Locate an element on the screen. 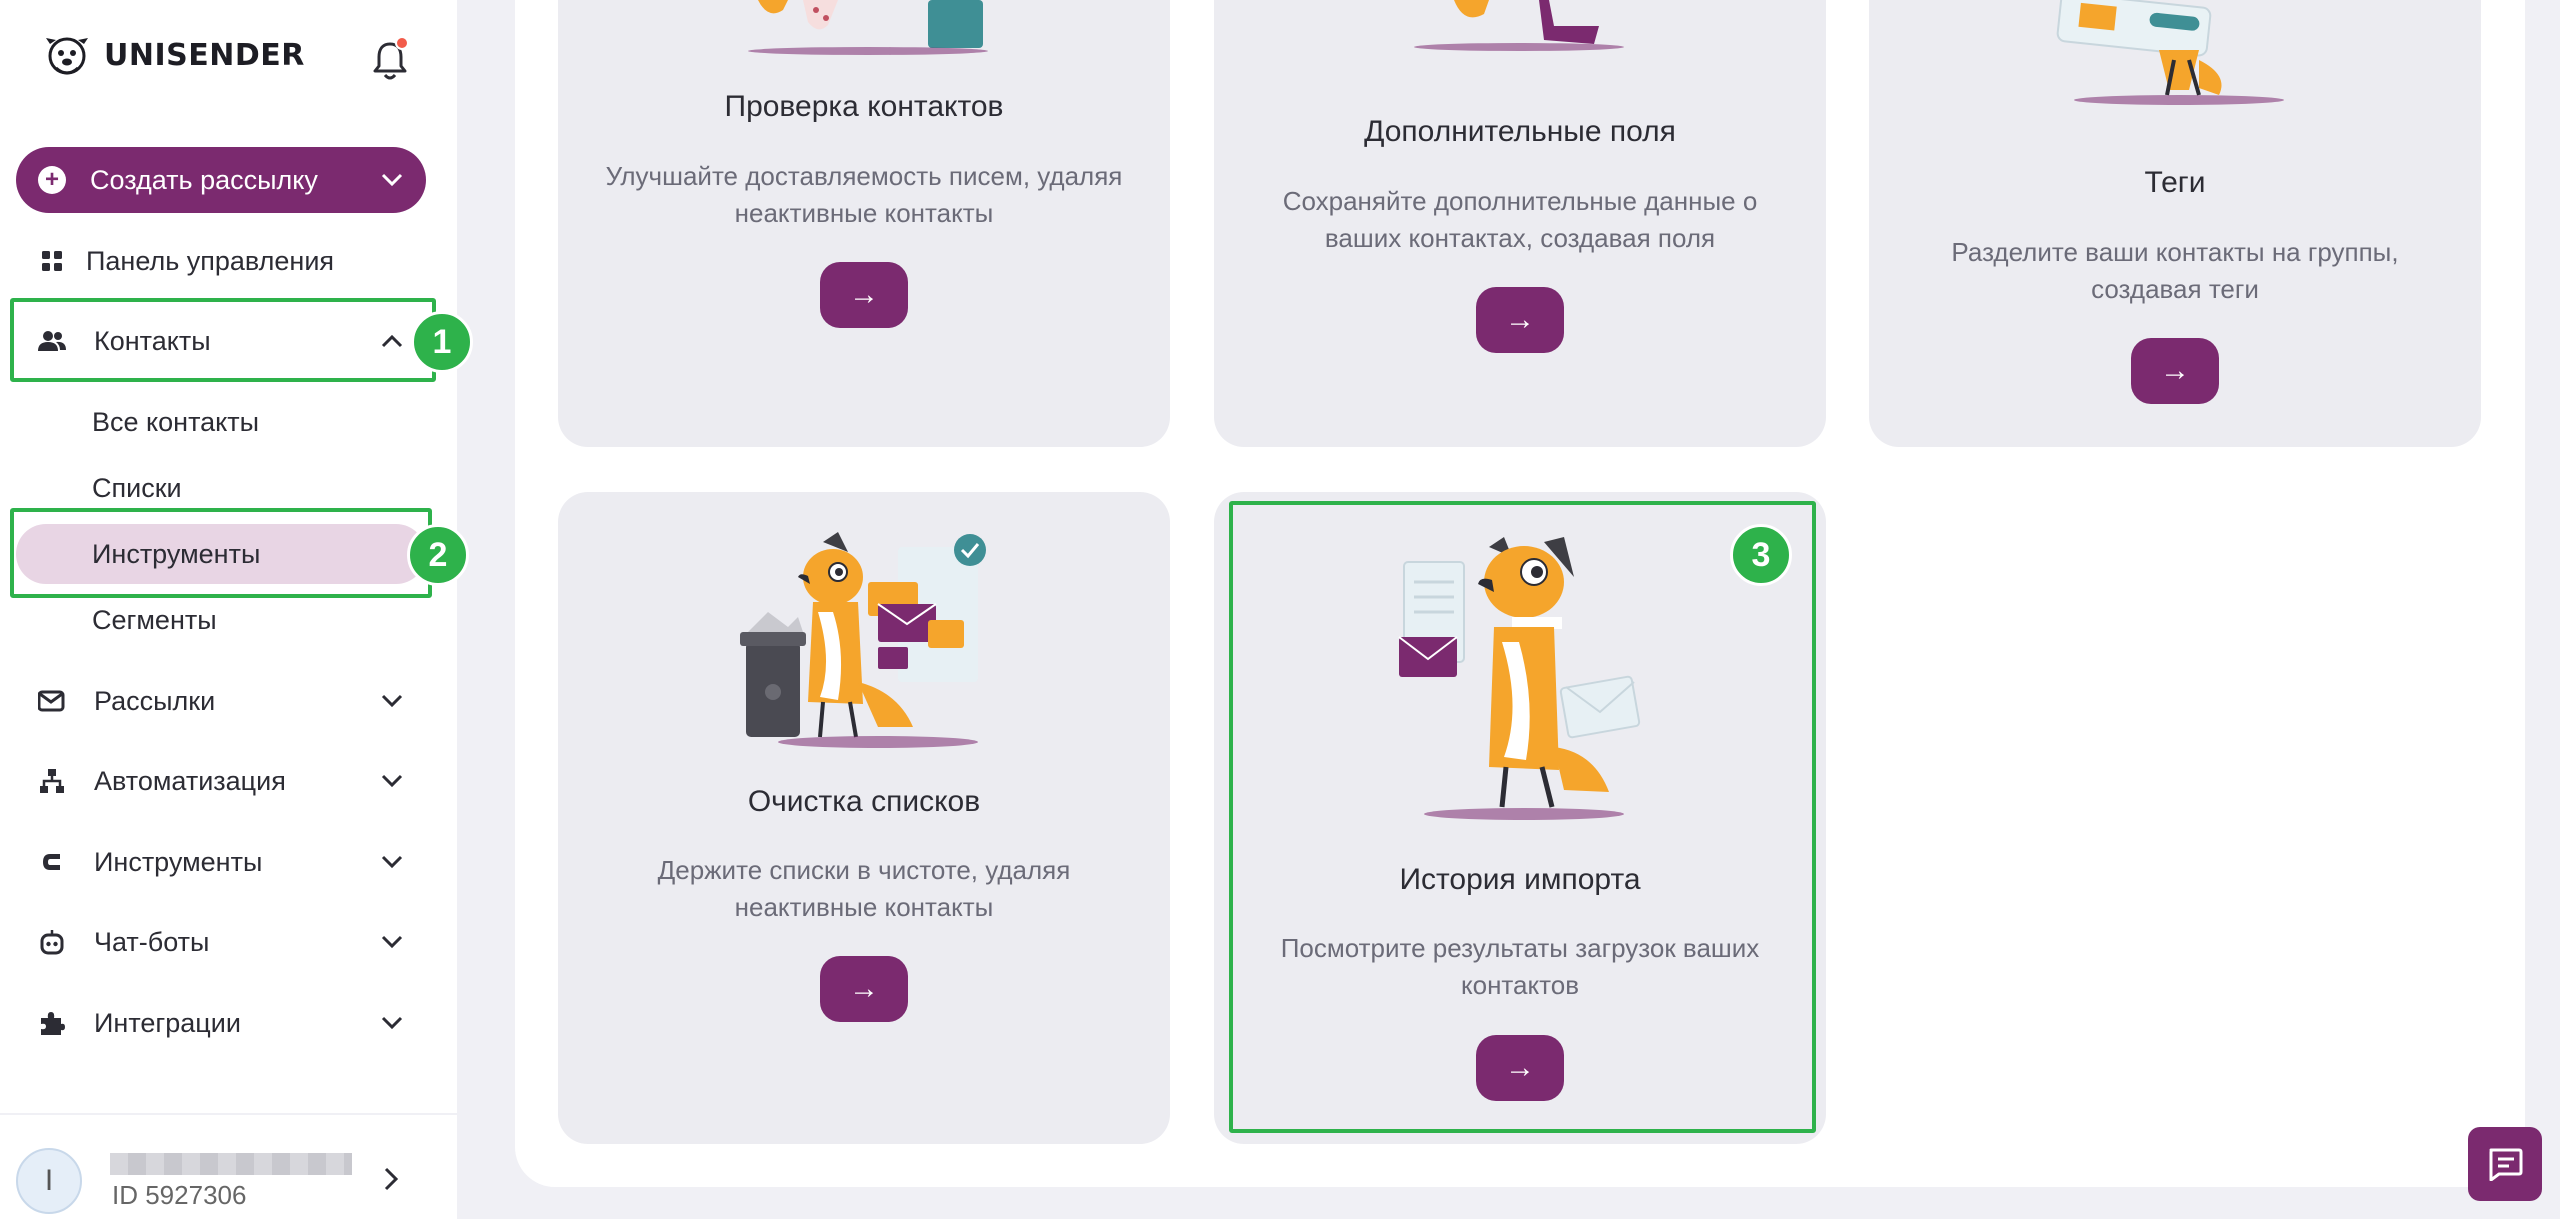  sidebar-item-integrations: Интеграции is located at coordinates (221, 1023).